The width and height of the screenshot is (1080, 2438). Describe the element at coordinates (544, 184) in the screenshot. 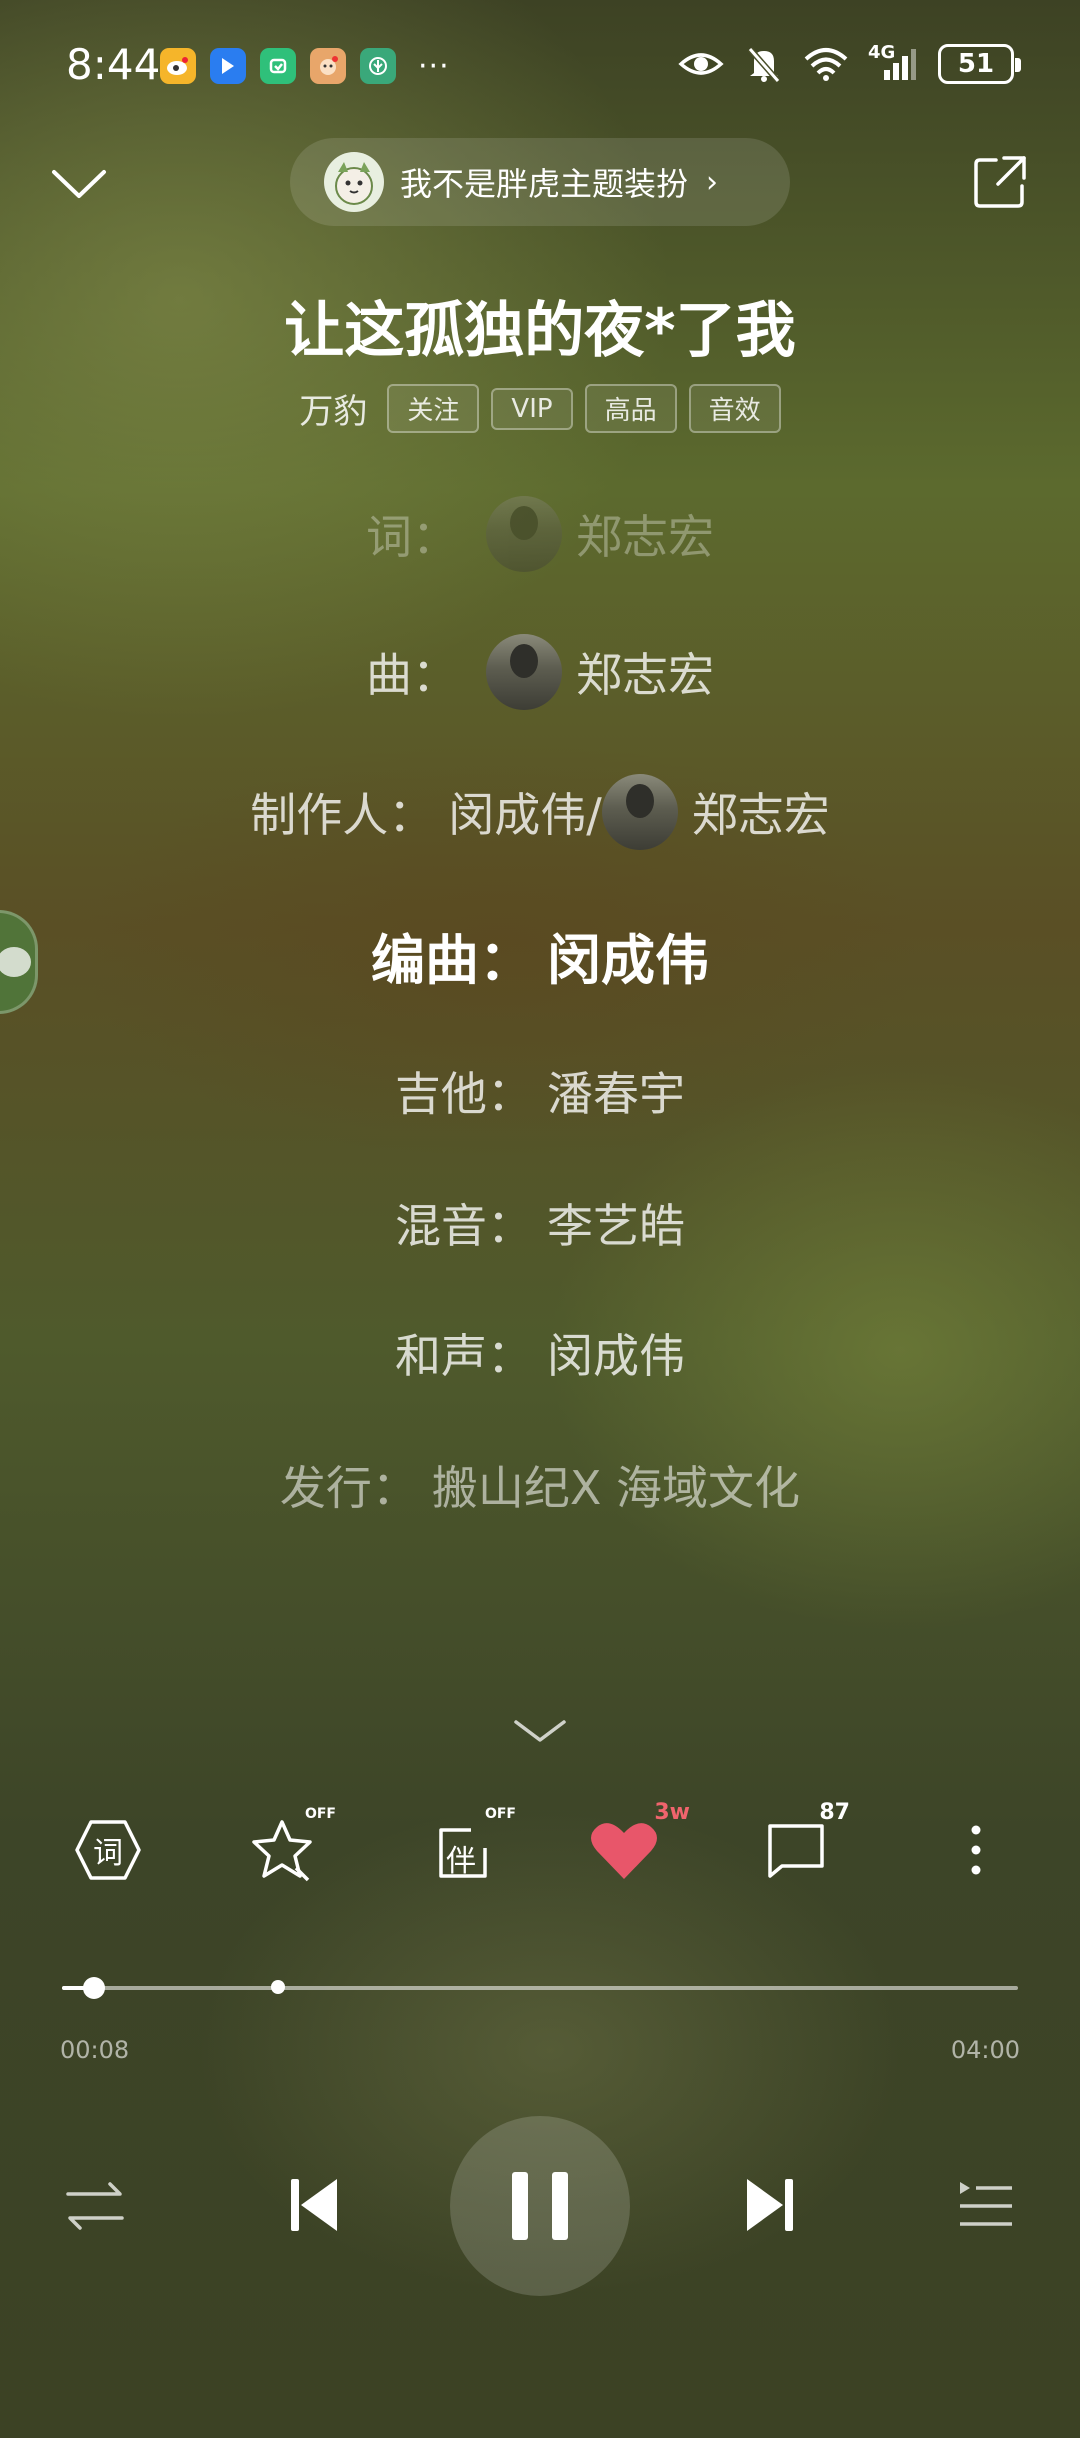

I see `theme-label: 我不是胖虎主题装扮` at that location.